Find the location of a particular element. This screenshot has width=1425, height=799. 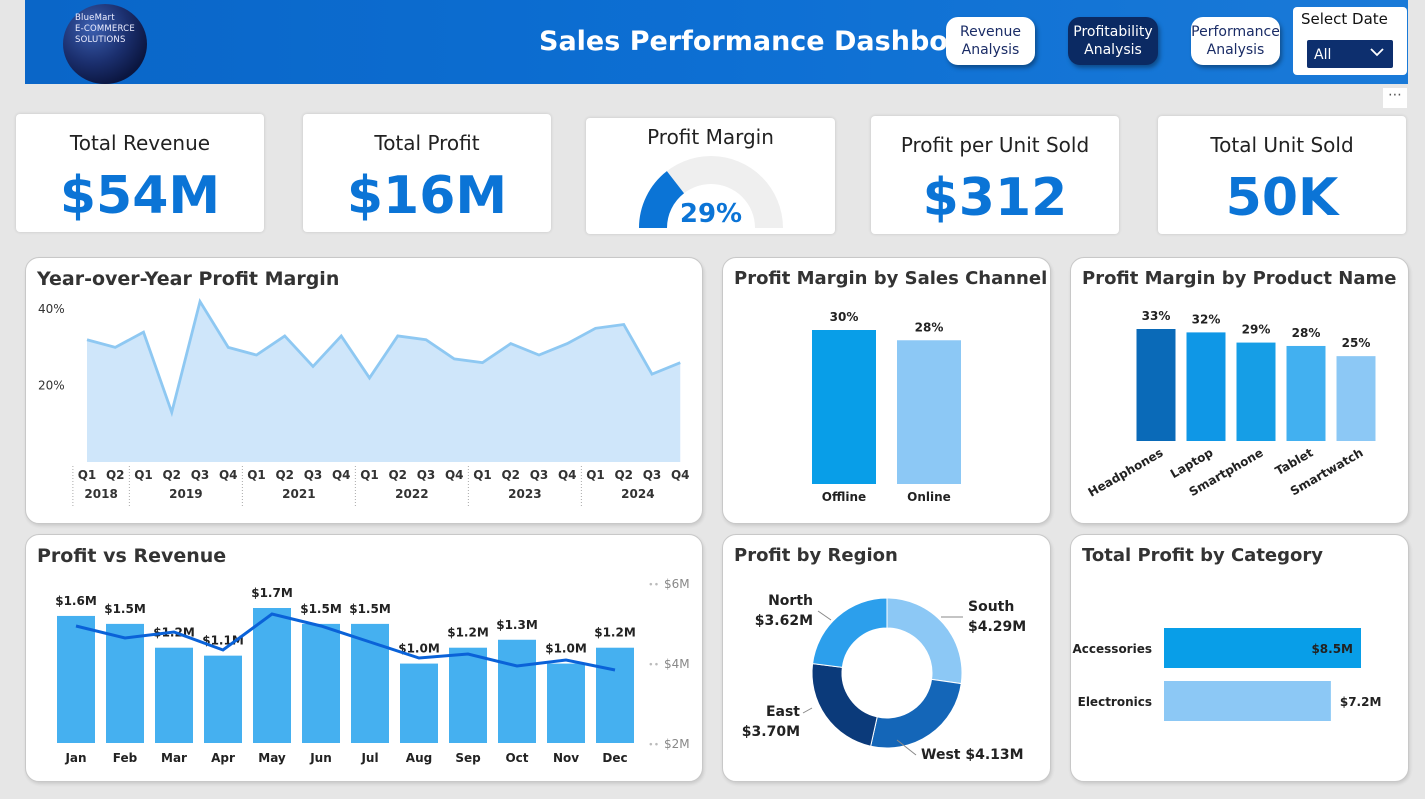

logo-line-3: SOLUTIONS is located at coordinates (100, 40).